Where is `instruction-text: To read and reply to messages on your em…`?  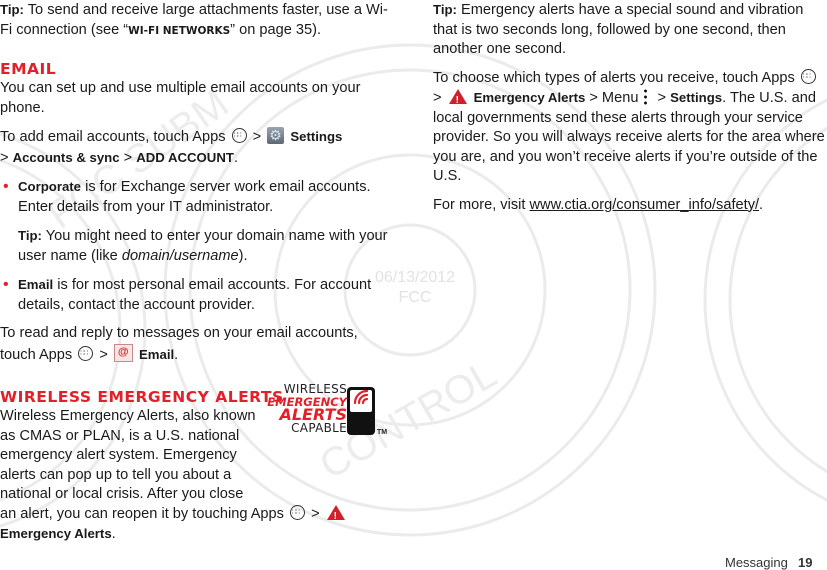
instruction-text: To read and reply to messages on your em… is located at coordinates (179, 344).